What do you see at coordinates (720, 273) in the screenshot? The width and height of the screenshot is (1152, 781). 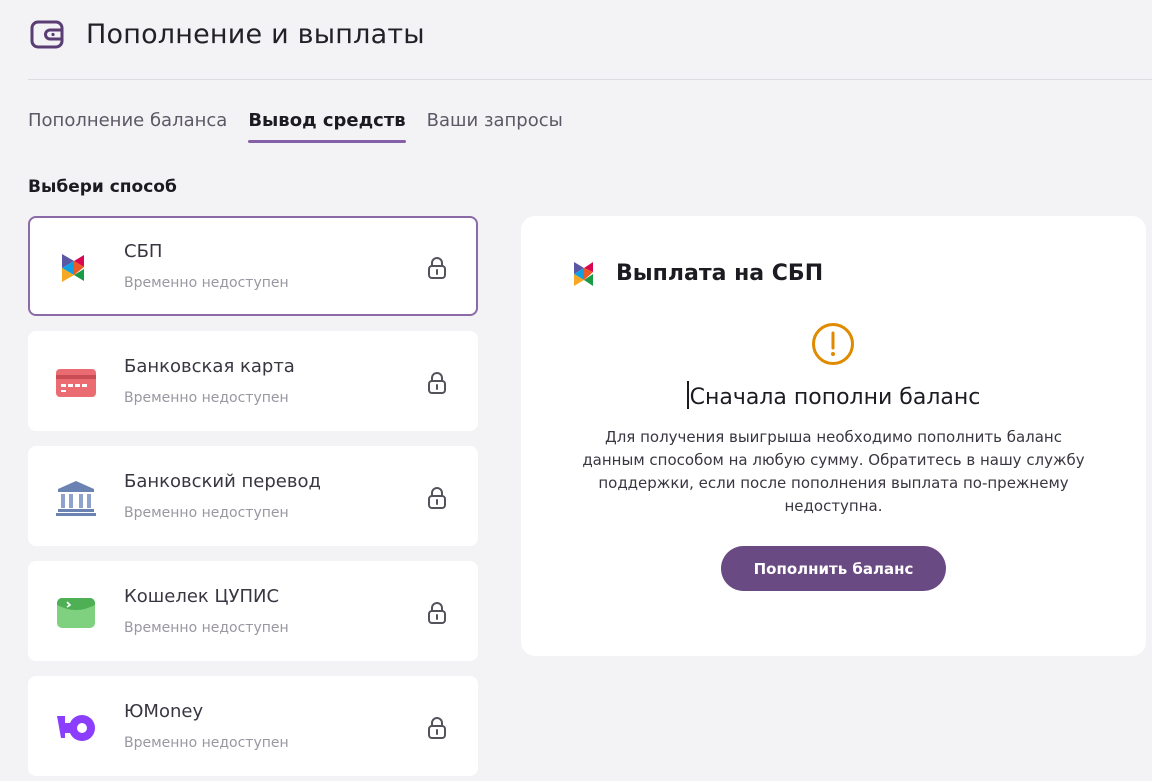 I see `panel-title: Выплата на СБП` at bounding box center [720, 273].